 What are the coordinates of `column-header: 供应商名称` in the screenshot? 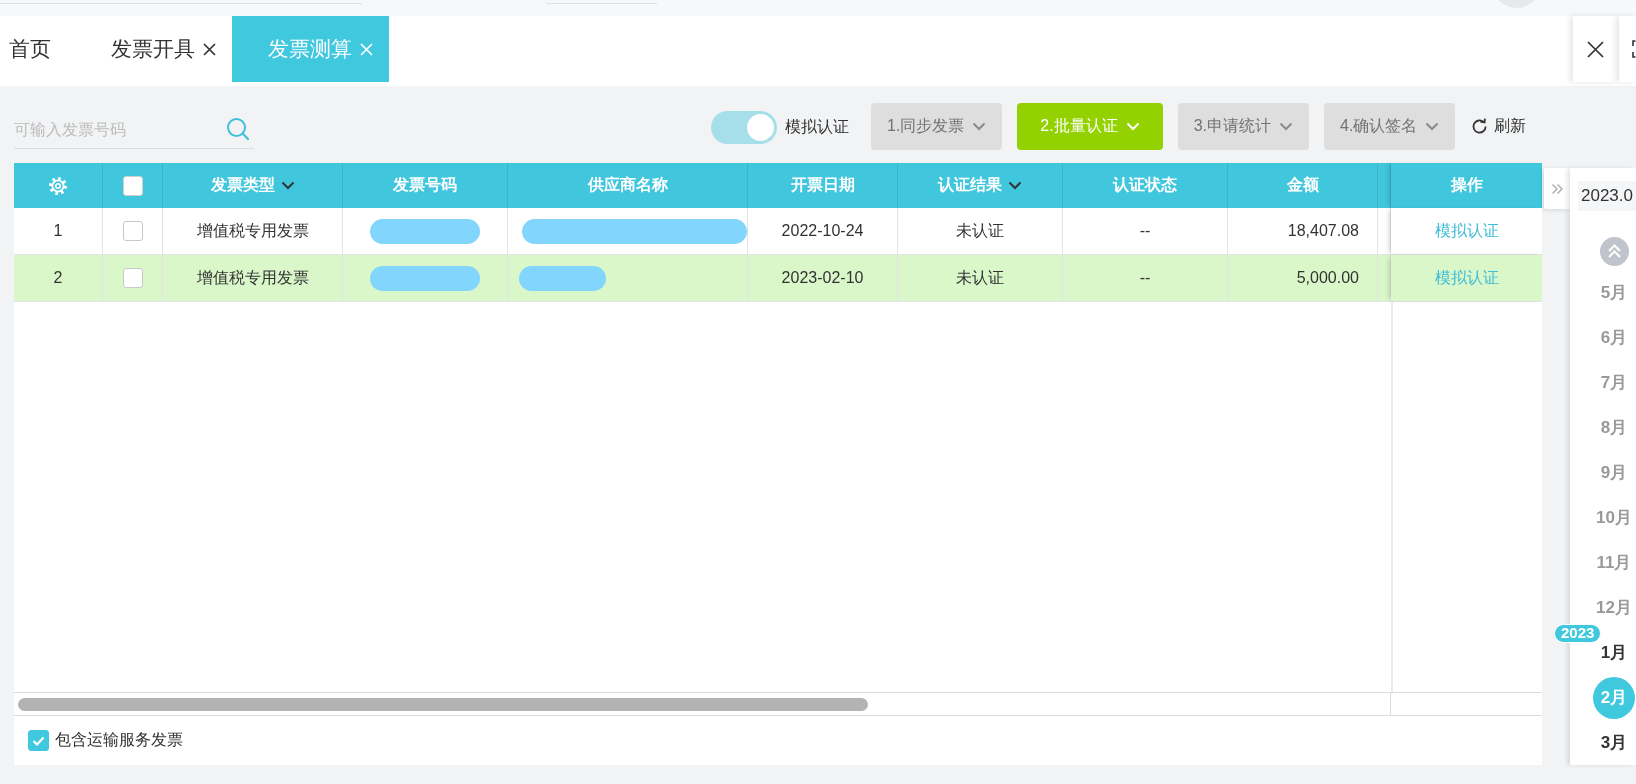 It's located at (627, 185).